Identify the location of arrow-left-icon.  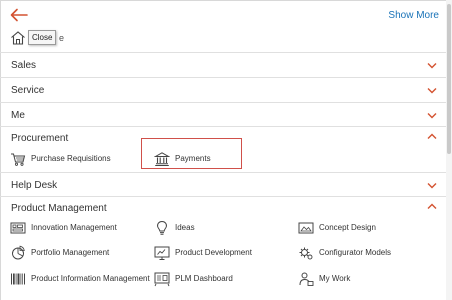
(19, 15).